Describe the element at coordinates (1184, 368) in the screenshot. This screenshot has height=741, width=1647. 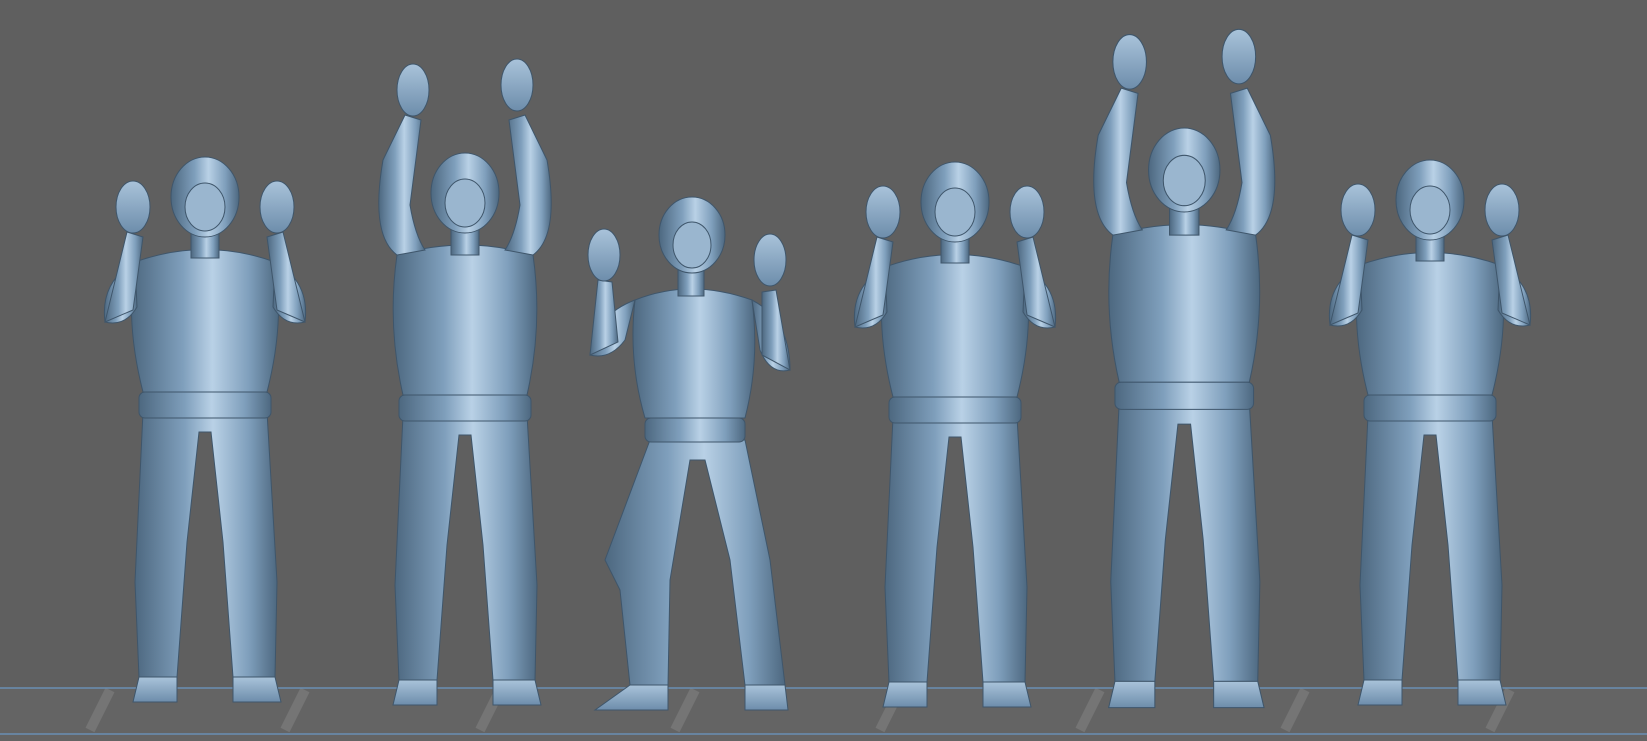
I see `figure-5-model` at that location.